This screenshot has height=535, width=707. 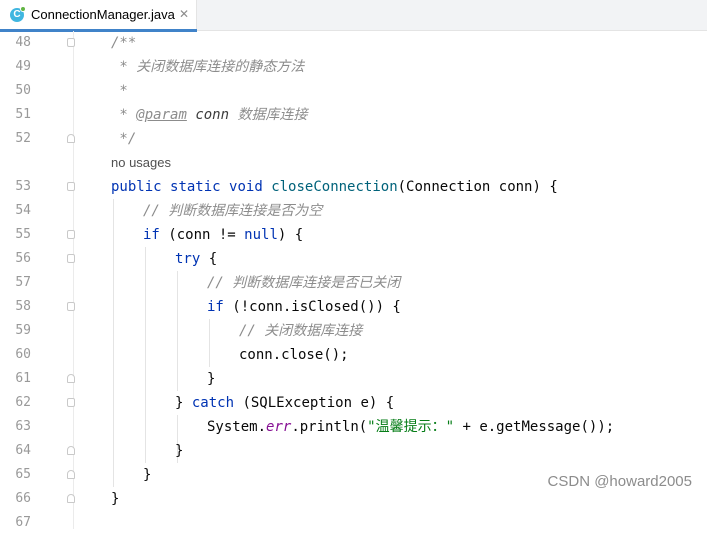 I want to click on code-text: } catch (SQLException e) {, so click(x=285, y=403).